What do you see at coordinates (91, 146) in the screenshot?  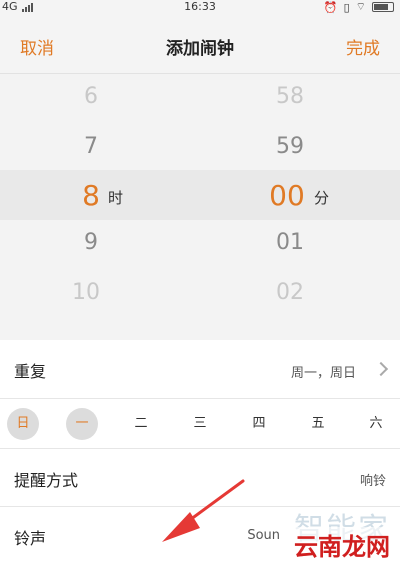 I see `hour-option: 7` at bounding box center [91, 146].